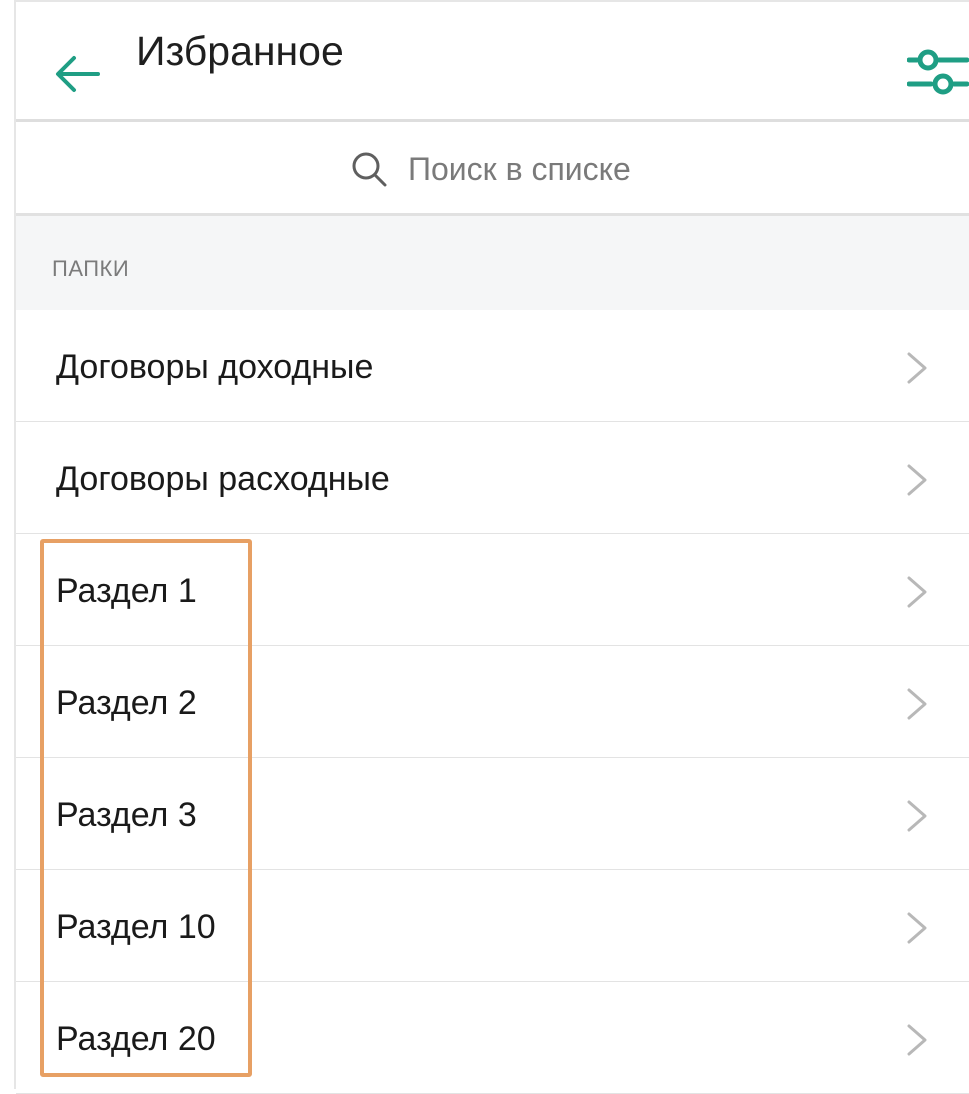 The image size is (969, 1094). What do you see at coordinates (126, 703) in the screenshot?
I see `list-item-label: Раздел 2` at bounding box center [126, 703].